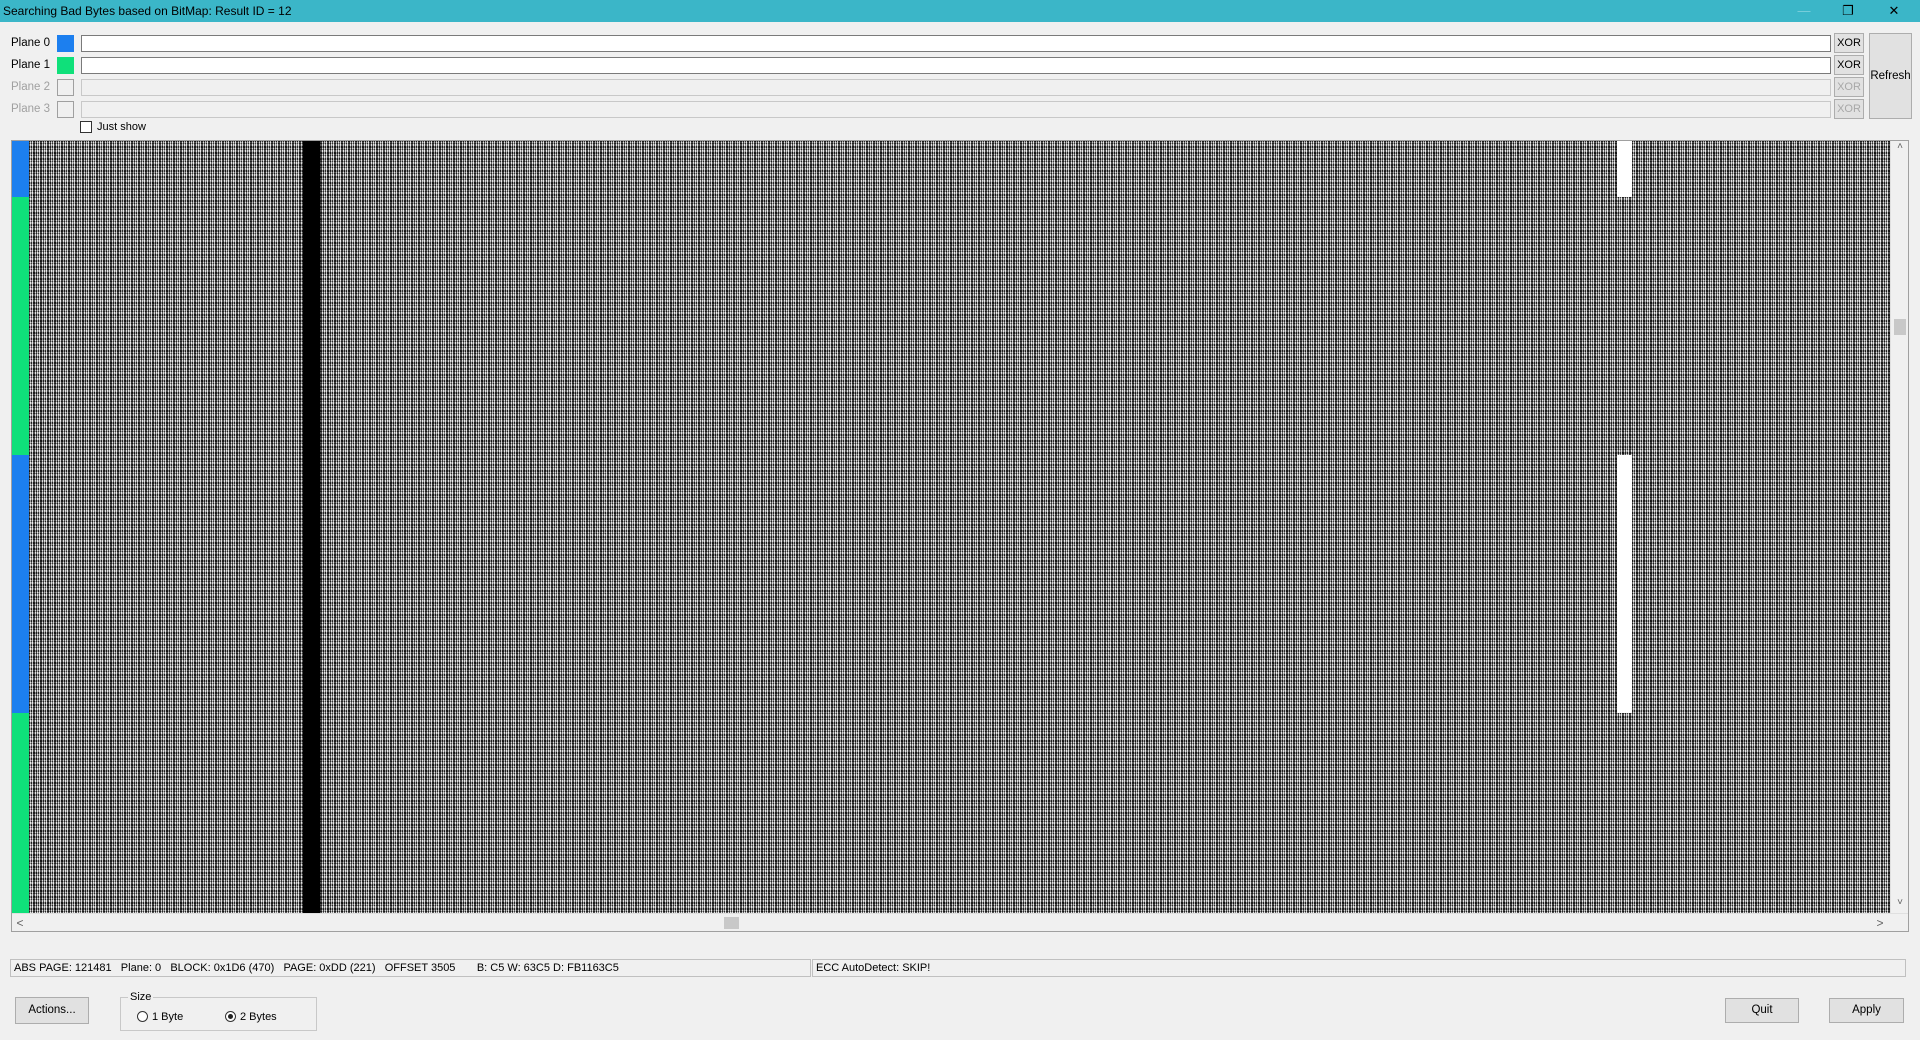  What do you see at coordinates (141, 997) in the screenshot?
I see `size-legend: Size` at bounding box center [141, 997].